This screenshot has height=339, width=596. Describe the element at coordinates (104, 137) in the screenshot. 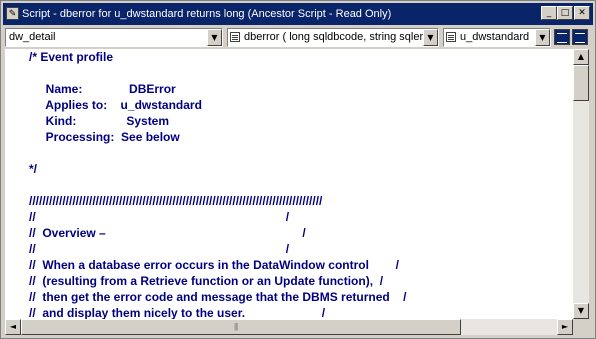

I see `code-line: Processing: See below` at that location.